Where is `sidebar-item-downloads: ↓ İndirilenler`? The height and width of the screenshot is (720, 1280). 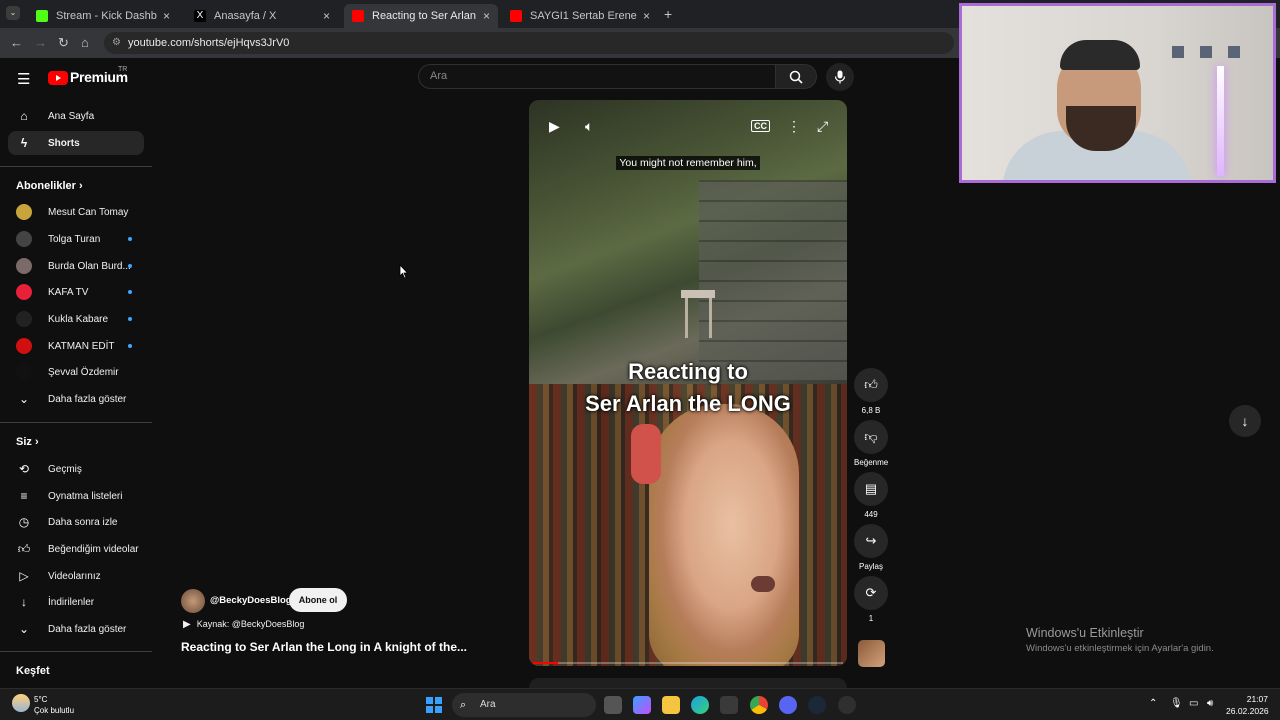 sidebar-item-downloads: ↓ İndirilenler is located at coordinates (76, 602).